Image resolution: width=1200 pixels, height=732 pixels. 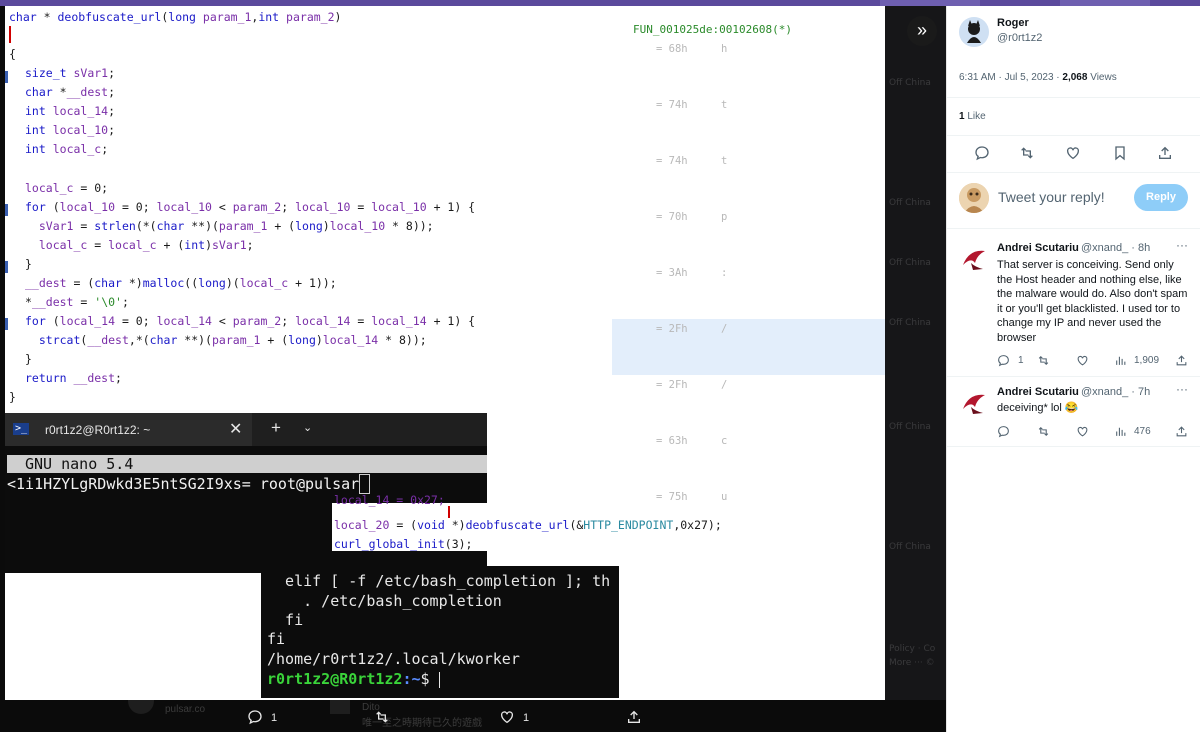 I want to click on terminal-line: . /etc/bash_completion, so click(x=384, y=601).